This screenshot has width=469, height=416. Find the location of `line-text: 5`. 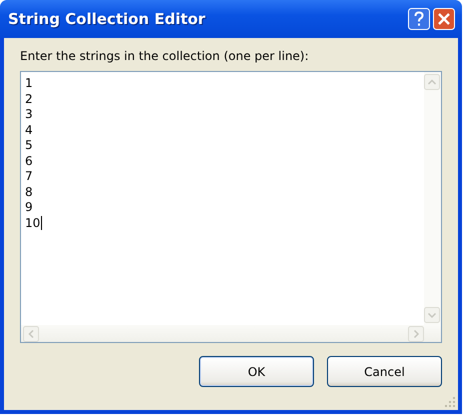

line-text: 5 is located at coordinates (29, 146).